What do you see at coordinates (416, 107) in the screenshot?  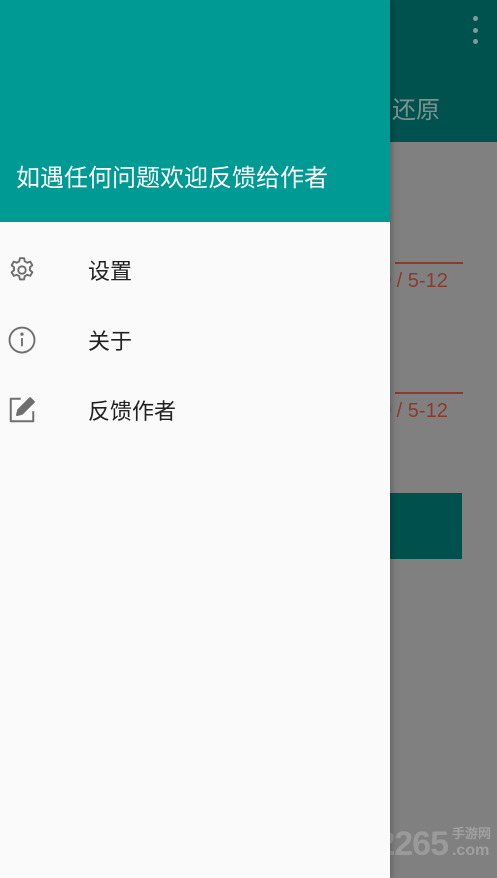 I see `tab-restore: 还原` at bounding box center [416, 107].